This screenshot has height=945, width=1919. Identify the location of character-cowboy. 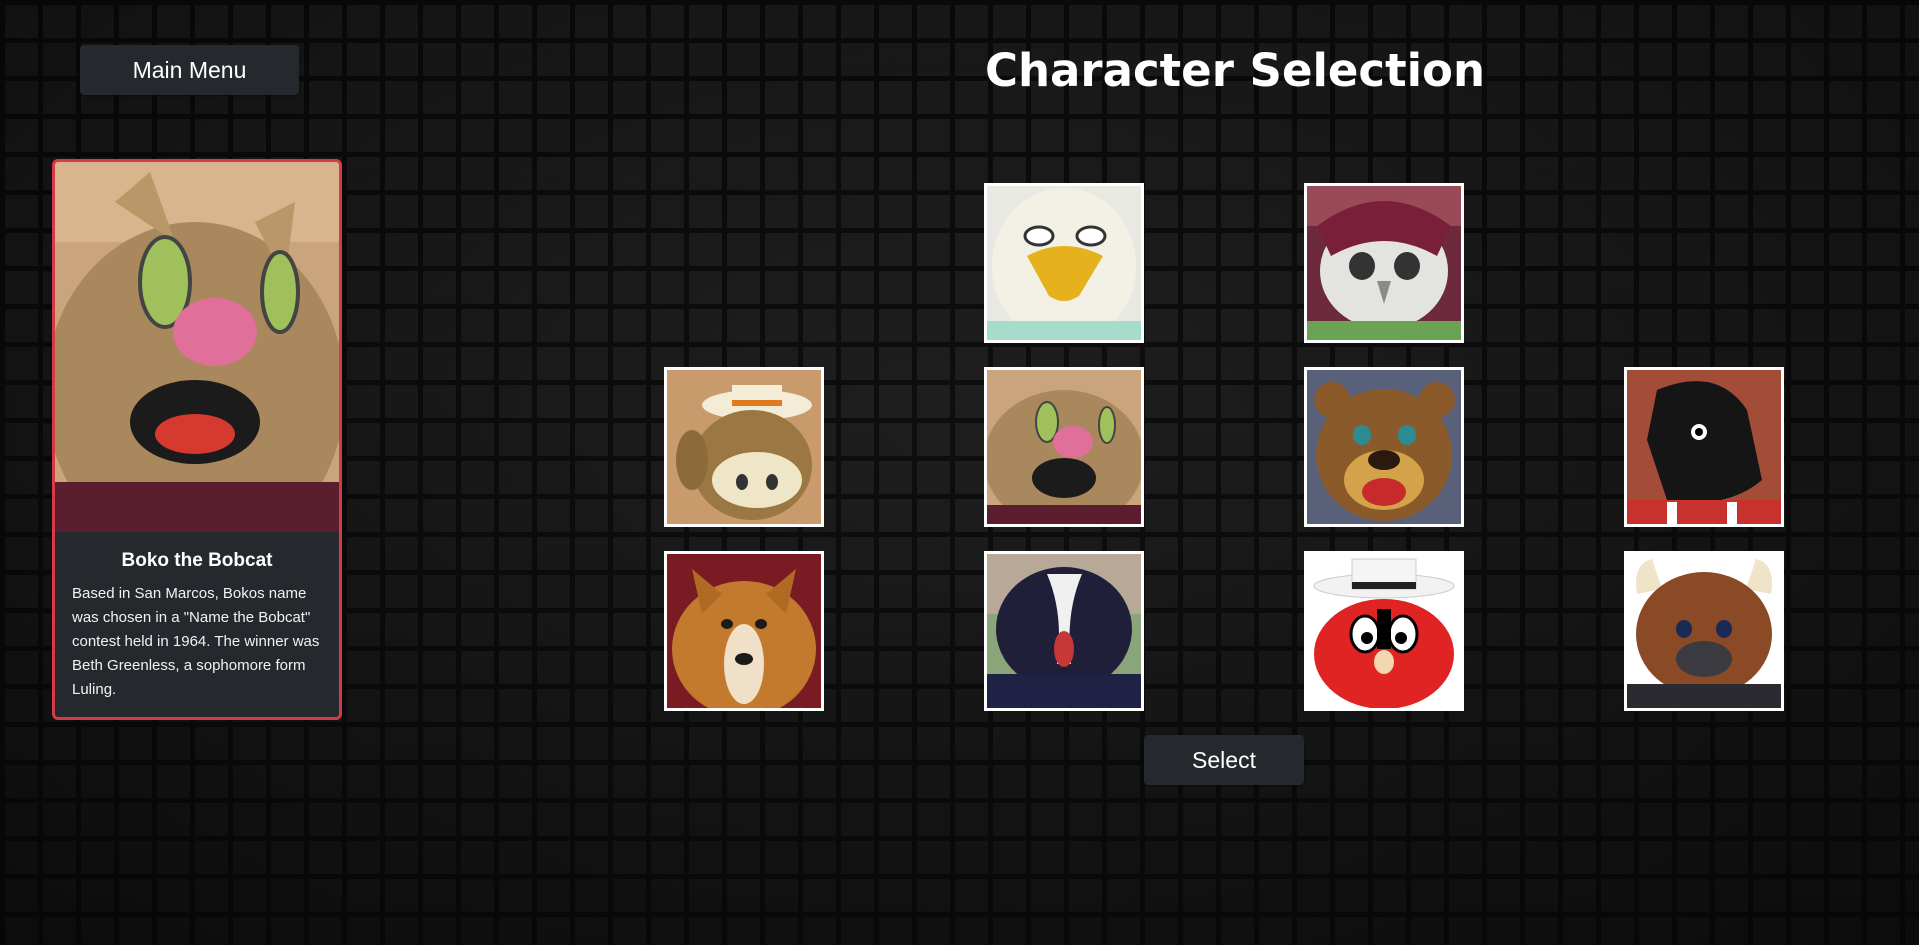
(1384, 631).